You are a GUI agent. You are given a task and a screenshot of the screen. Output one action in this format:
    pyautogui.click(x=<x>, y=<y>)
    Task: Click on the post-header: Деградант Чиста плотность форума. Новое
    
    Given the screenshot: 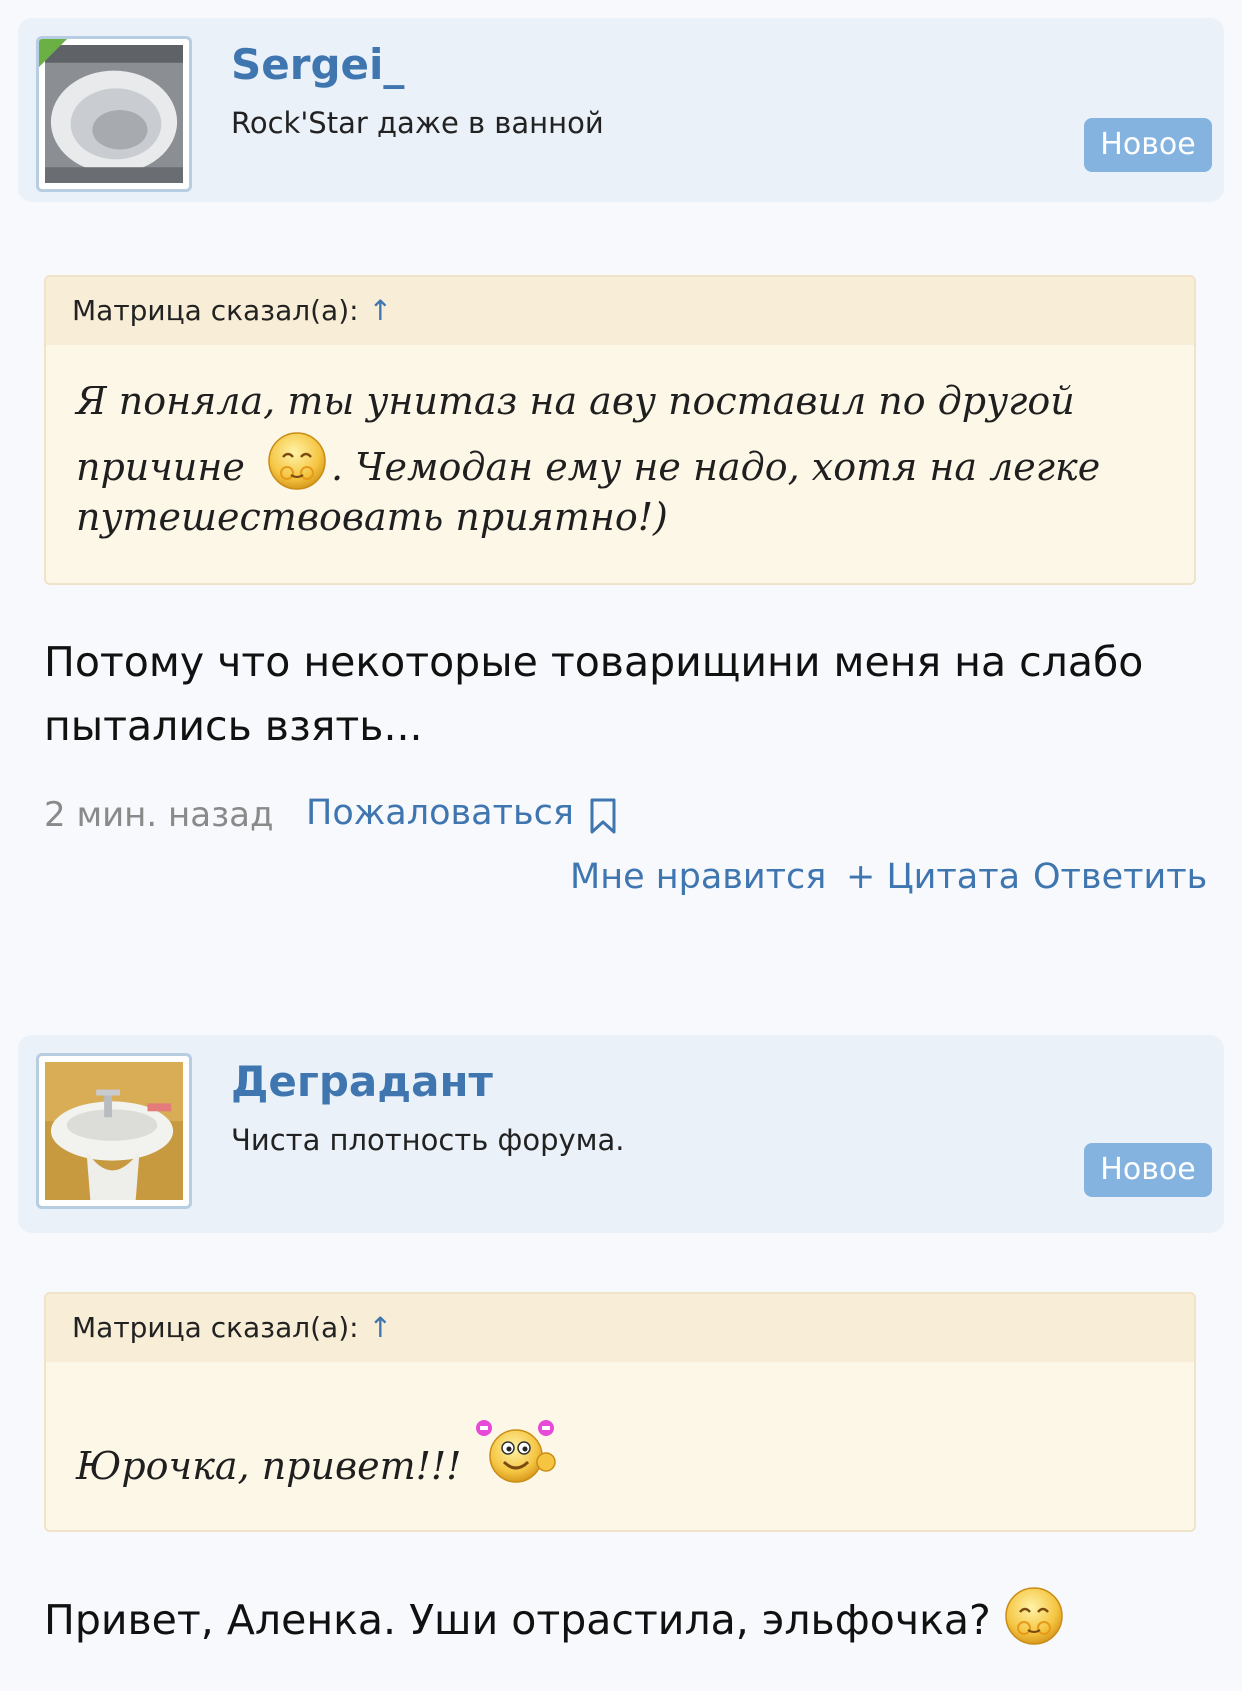 What is the action you would take?
    pyautogui.click(x=621, y=1134)
    